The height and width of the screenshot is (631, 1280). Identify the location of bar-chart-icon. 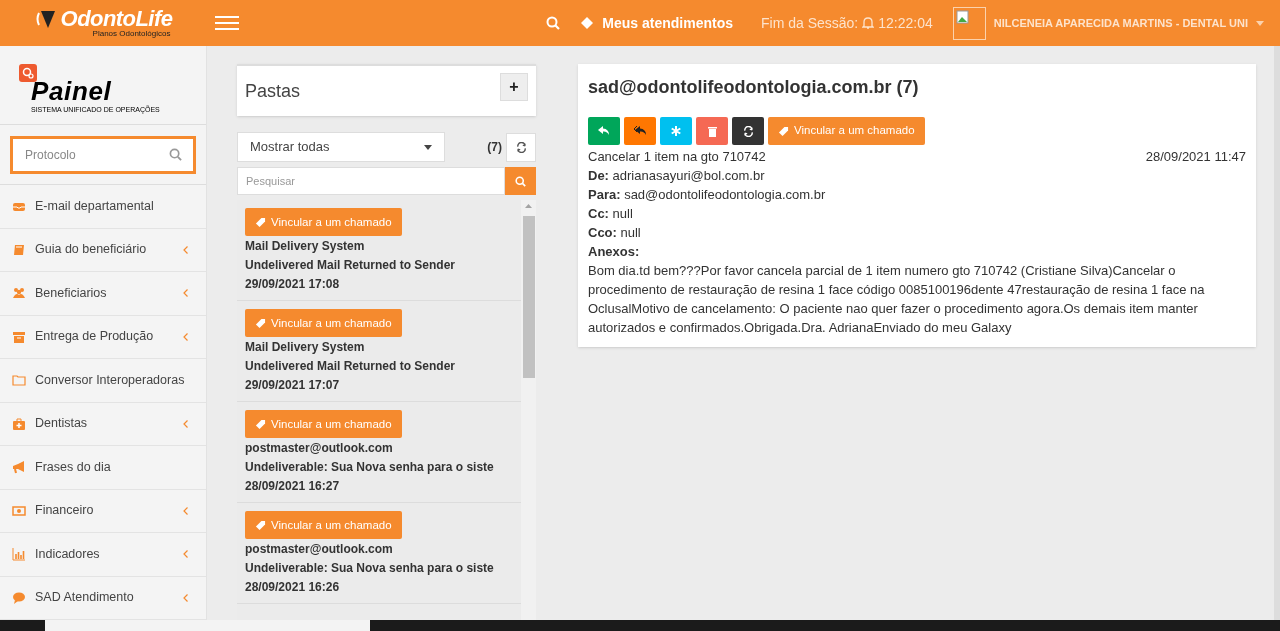
(19, 554).